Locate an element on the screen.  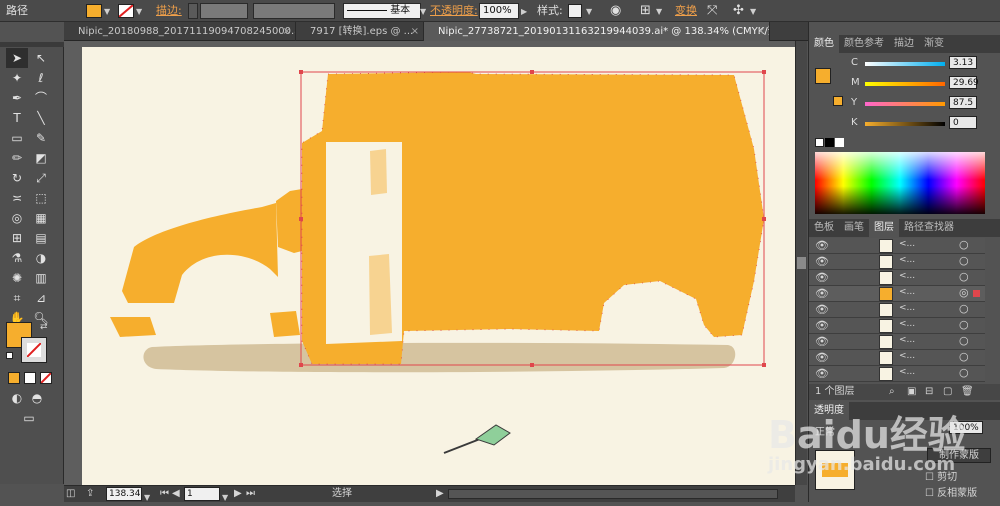
blend-tool-icon: ◑ is located at coordinates (41, 258).